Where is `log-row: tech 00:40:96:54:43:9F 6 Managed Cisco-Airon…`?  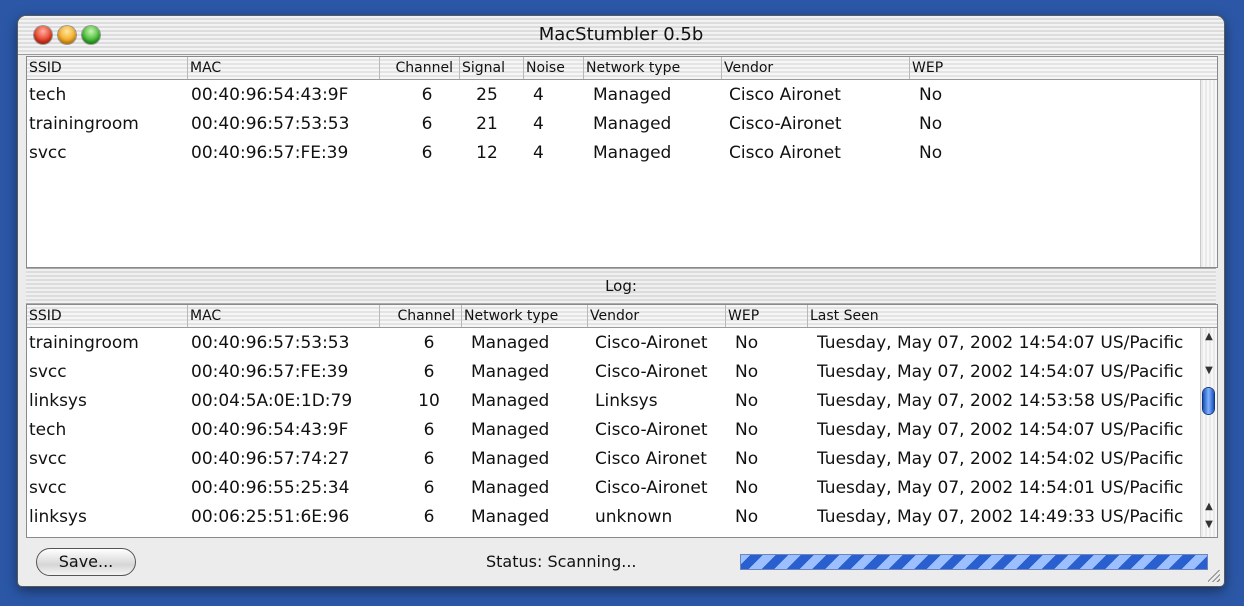 log-row: tech 00:40:96:54:43:9F 6 Managed Cisco-Airon… is located at coordinates (613, 430).